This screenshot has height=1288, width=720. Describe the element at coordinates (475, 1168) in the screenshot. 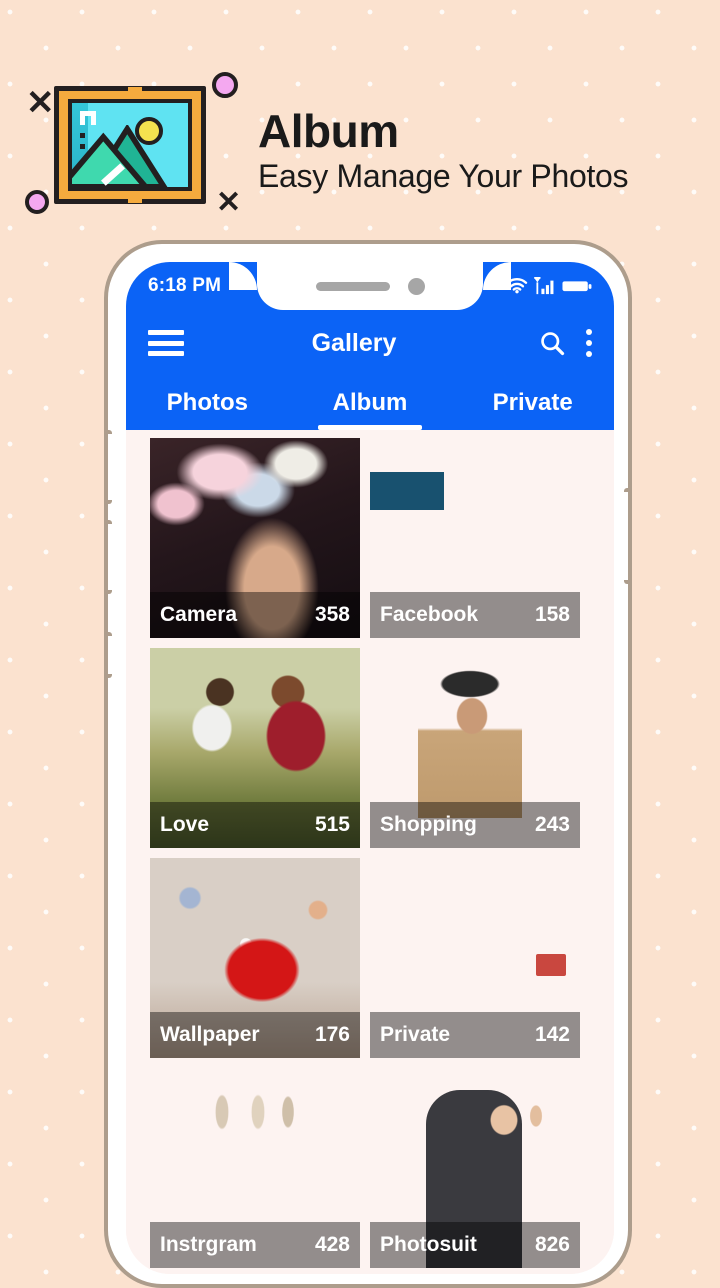

I see `album-card-photosuit: Photosuit 826` at that location.